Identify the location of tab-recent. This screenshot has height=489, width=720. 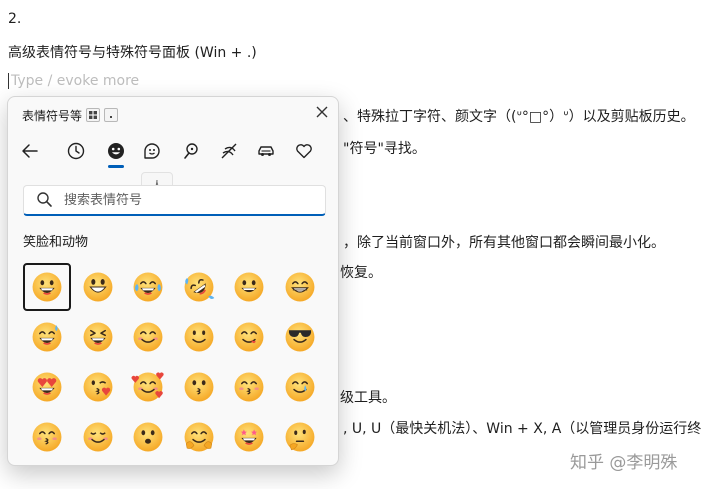
(76, 151).